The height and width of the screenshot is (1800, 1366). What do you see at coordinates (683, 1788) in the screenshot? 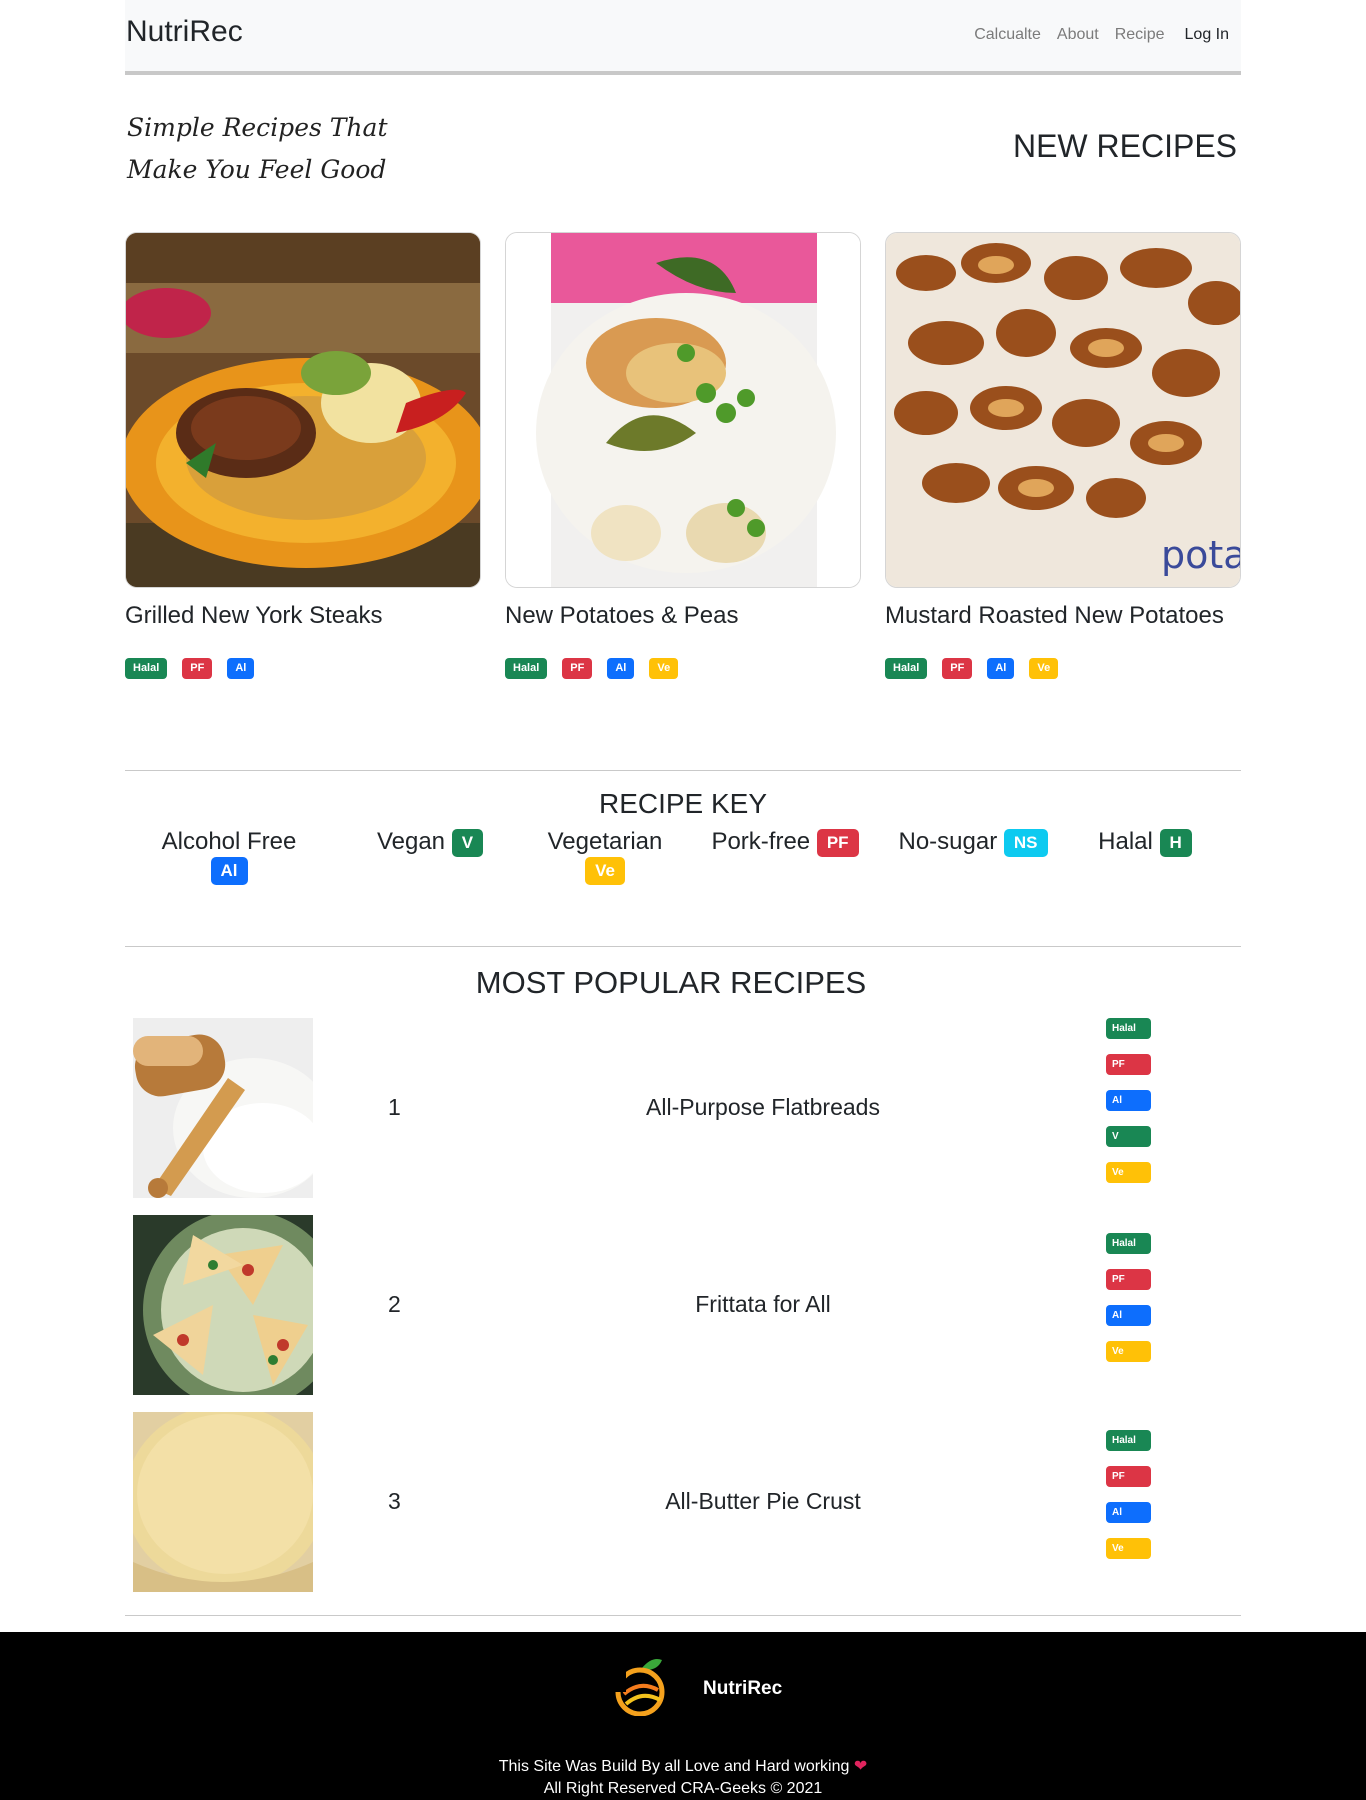
I see `footer-copyright: All Right Reserved CRA-Geeks © 2021` at bounding box center [683, 1788].